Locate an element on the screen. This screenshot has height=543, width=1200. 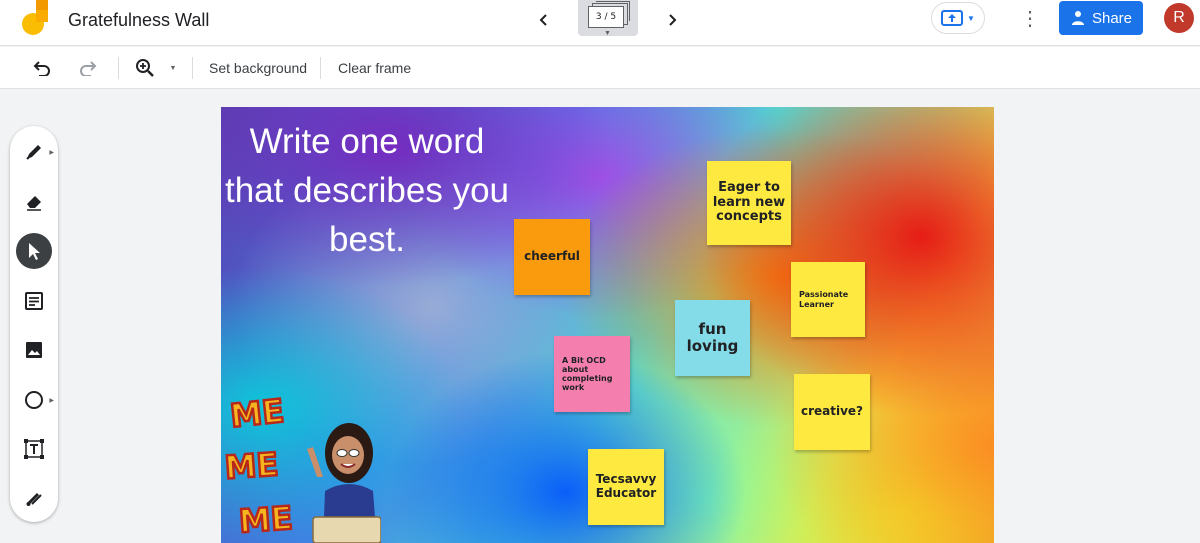
chevron-left-icon is located at coordinates (543, 20).